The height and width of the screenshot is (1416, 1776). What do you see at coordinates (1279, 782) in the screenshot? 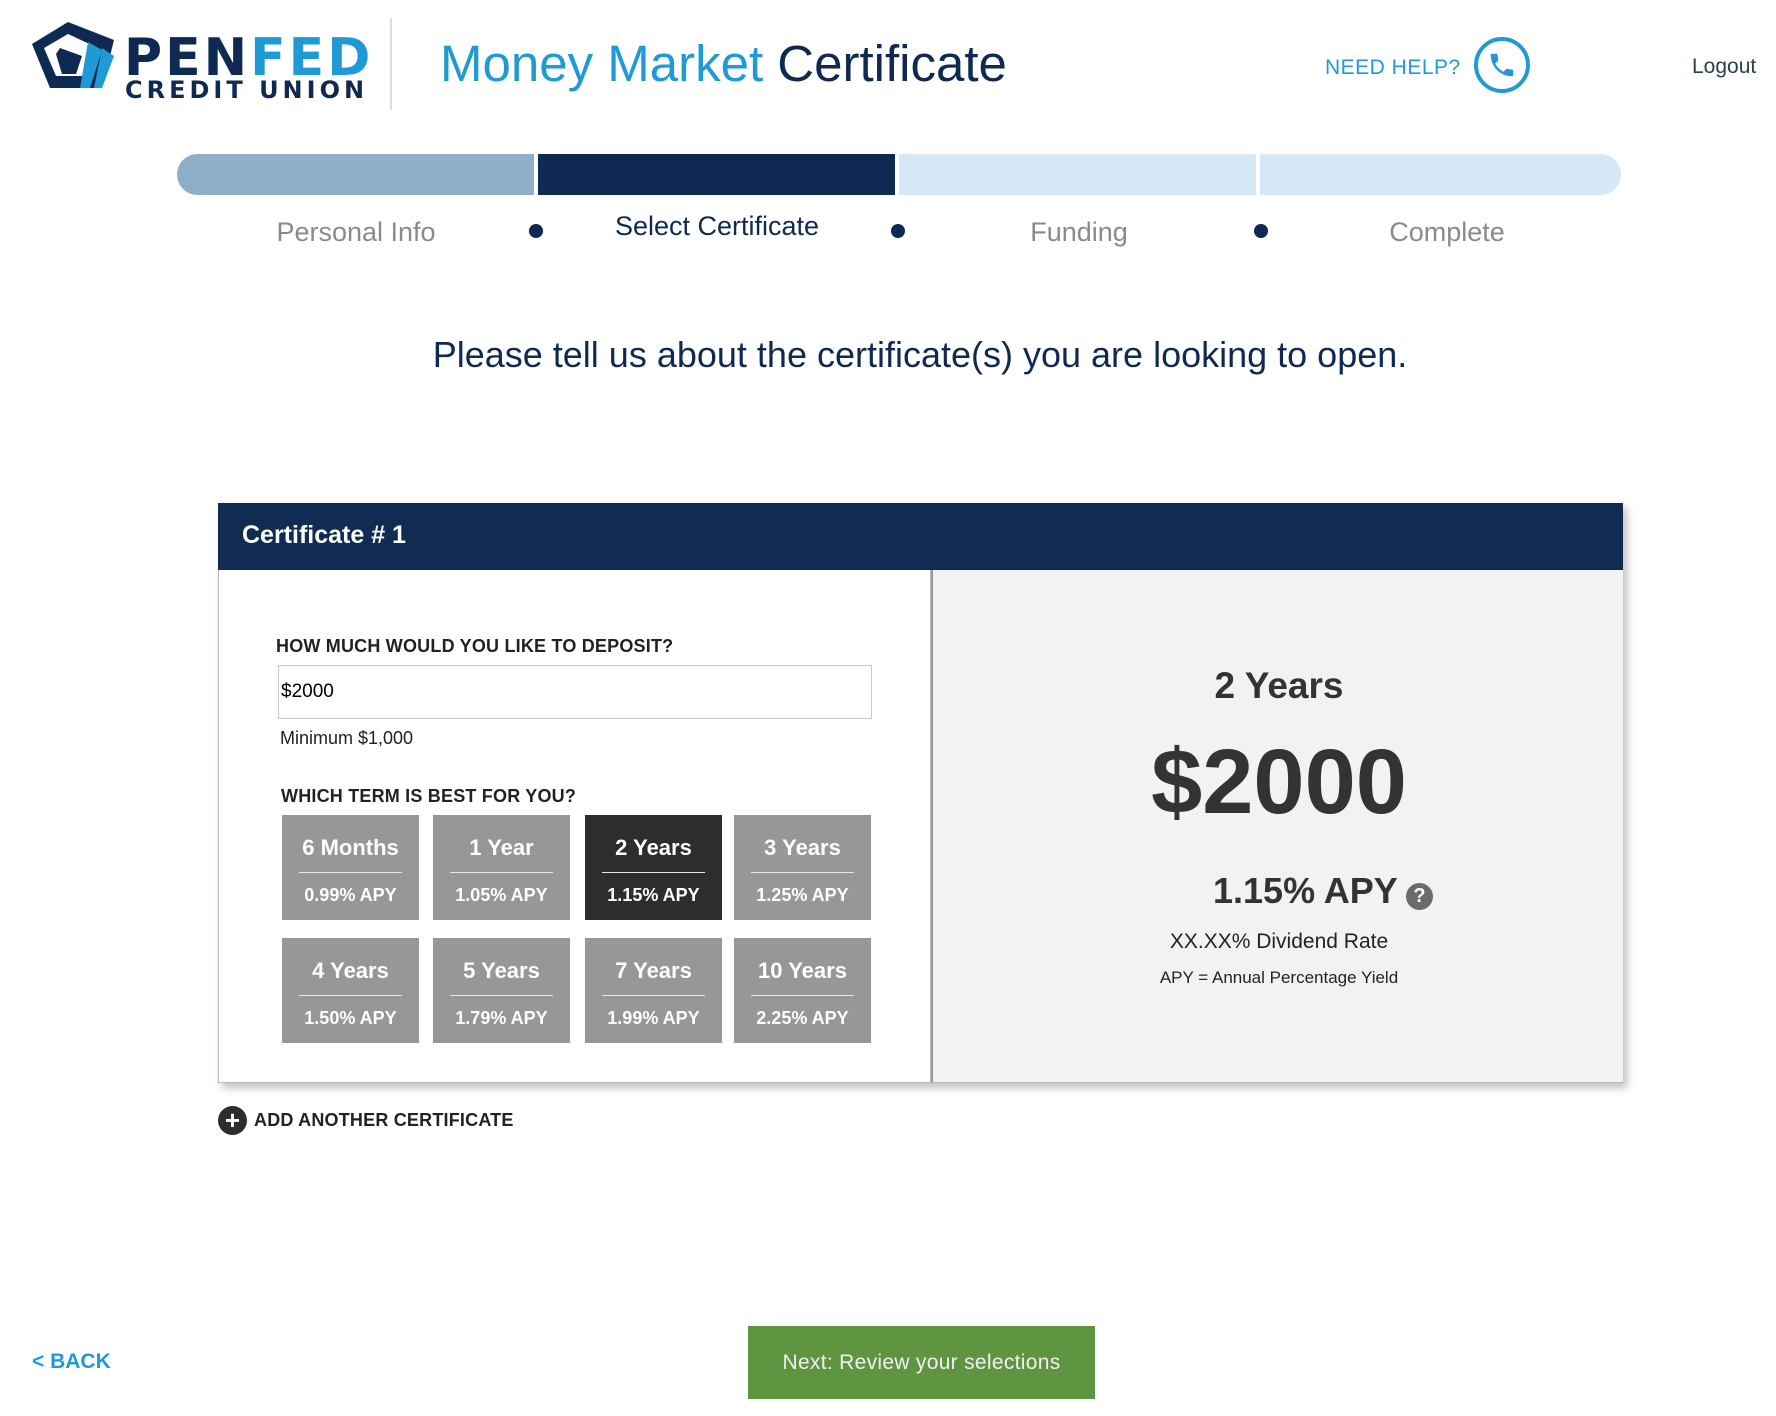
I see `summary-amount: $2000` at bounding box center [1279, 782].